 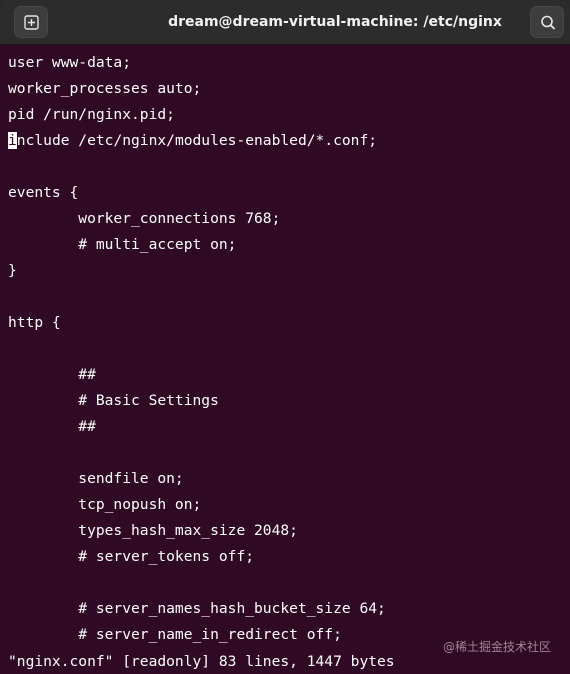 I want to click on terminal-line: events {, so click(x=43, y=192).